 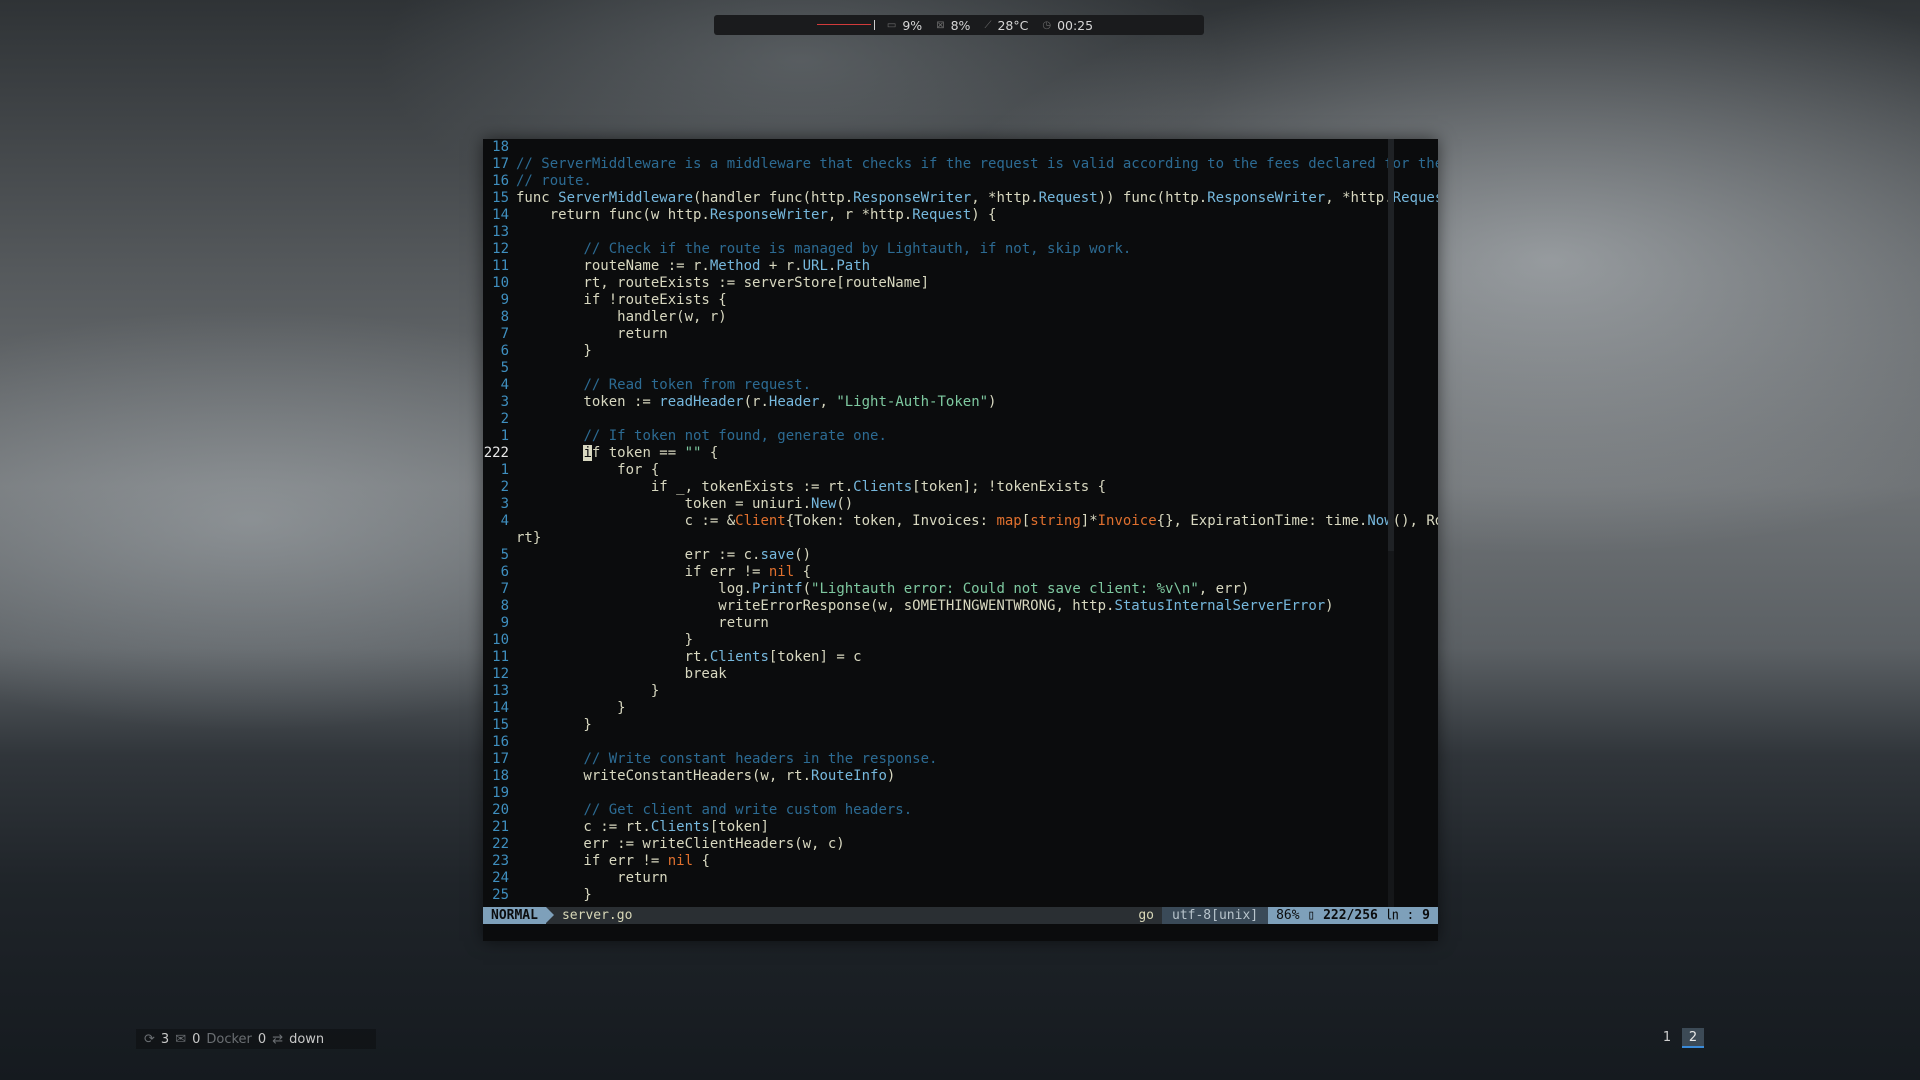 What do you see at coordinates (1146, 915) in the screenshot?
I see `filetype: go` at bounding box center [1146, 915].